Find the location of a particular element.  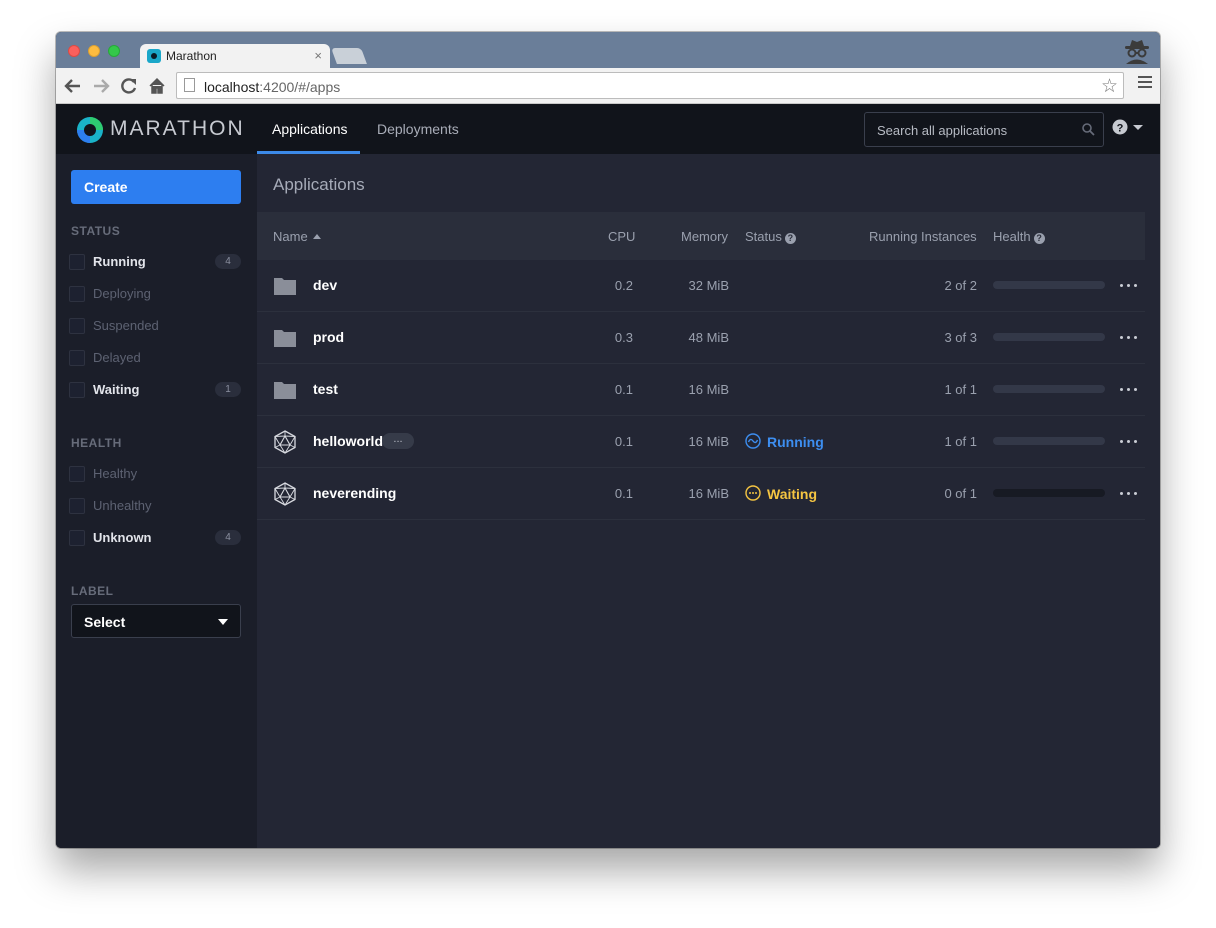

filter-label: Unknown is located at coordinates (122, 537).